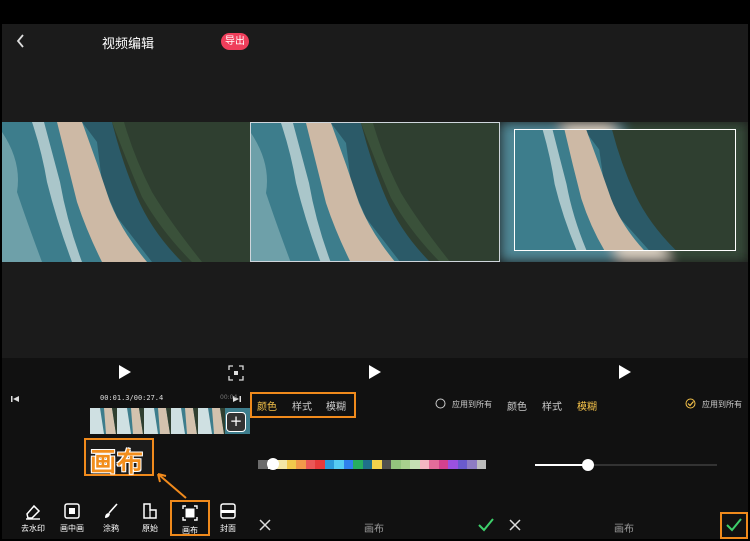 The height and width of the screenshot is (541, 750). What do you see at coordinates (150, 511) in the screenshot?
I see `original-icon` at bounding box center [150, 511].